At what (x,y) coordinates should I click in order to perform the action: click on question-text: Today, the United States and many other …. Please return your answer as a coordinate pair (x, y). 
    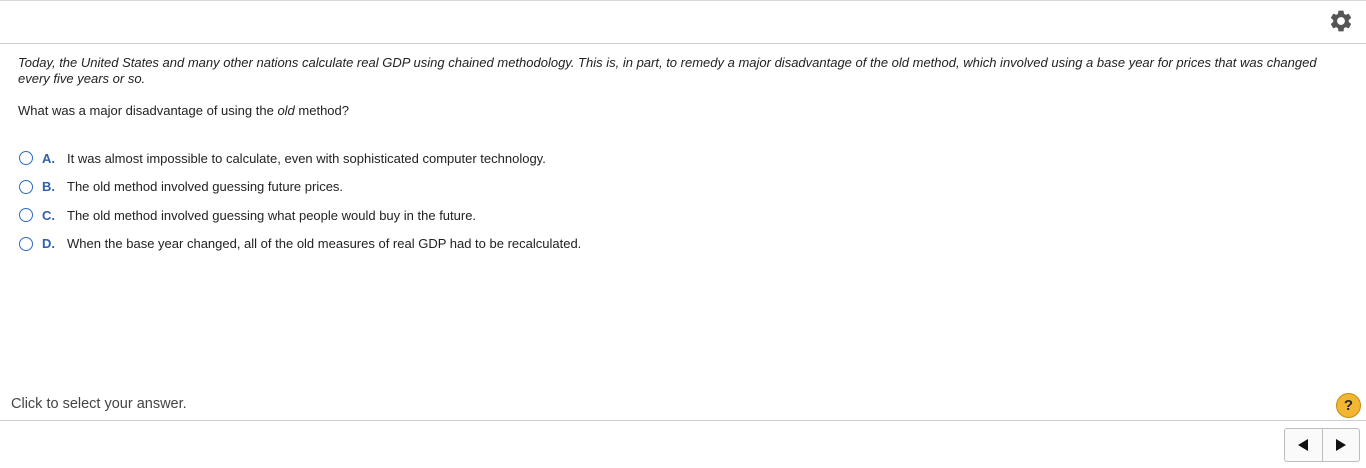
    Looking at the image, I should click on (667, 70).